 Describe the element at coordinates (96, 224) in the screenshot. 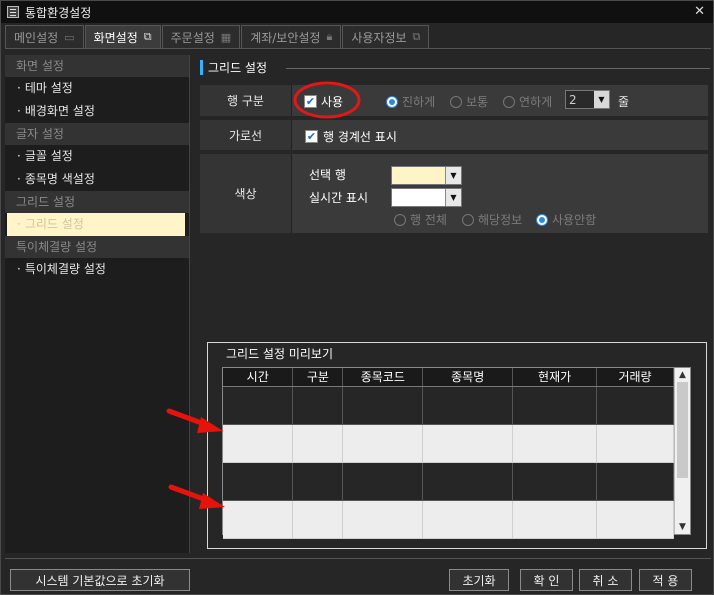

I see `sidebar-item-grid: · 그리드 설정` at that location.